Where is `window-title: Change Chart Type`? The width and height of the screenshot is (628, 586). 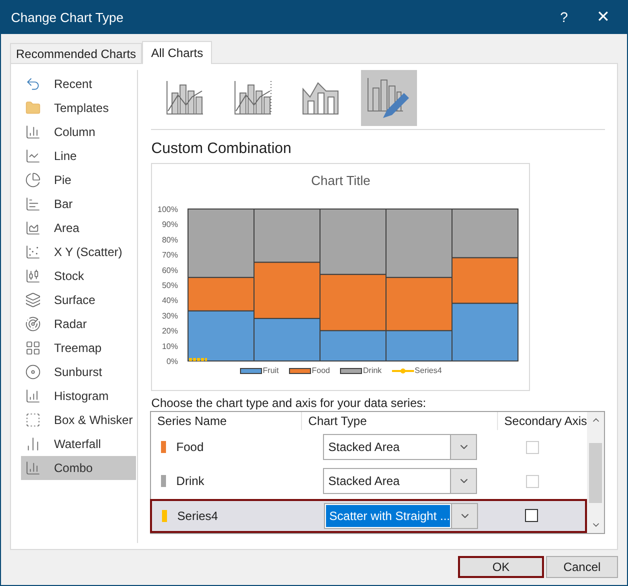 window-title: Change Chart Type is located at coordinates (67, 17).